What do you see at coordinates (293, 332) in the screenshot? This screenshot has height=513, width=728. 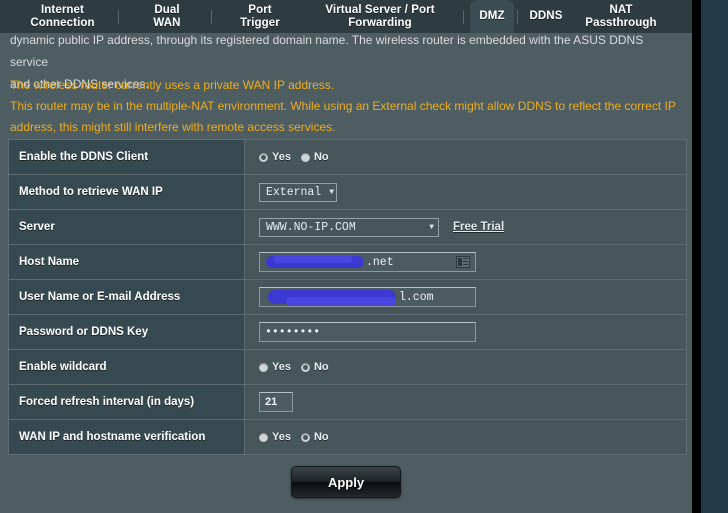 I see `password-value: ••••••••` at bounding box center [293, 332].